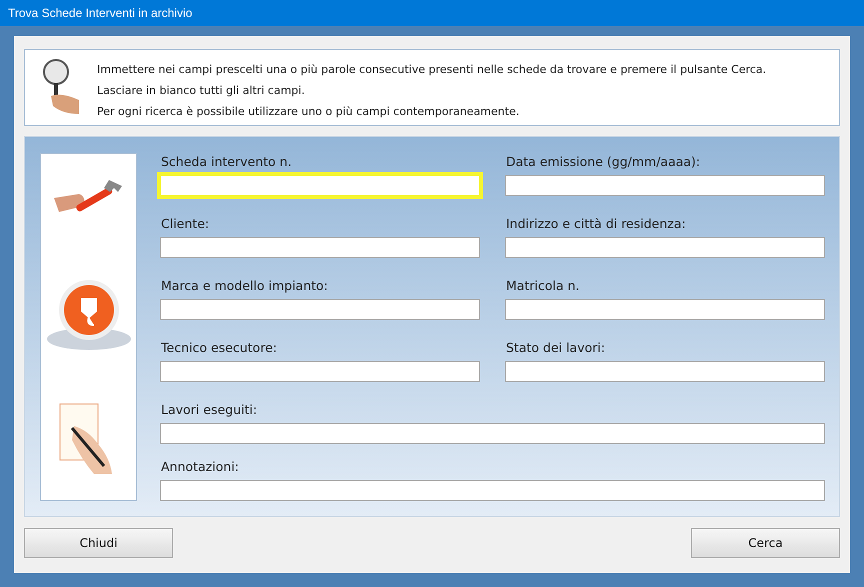 Image resolution: width=864 pixels, height=587 pixels. What do you see at coordinates (209, 410) in the screenshot?
I see `field-label: Lavori eseguiti:` at bounding box center [209, 410].